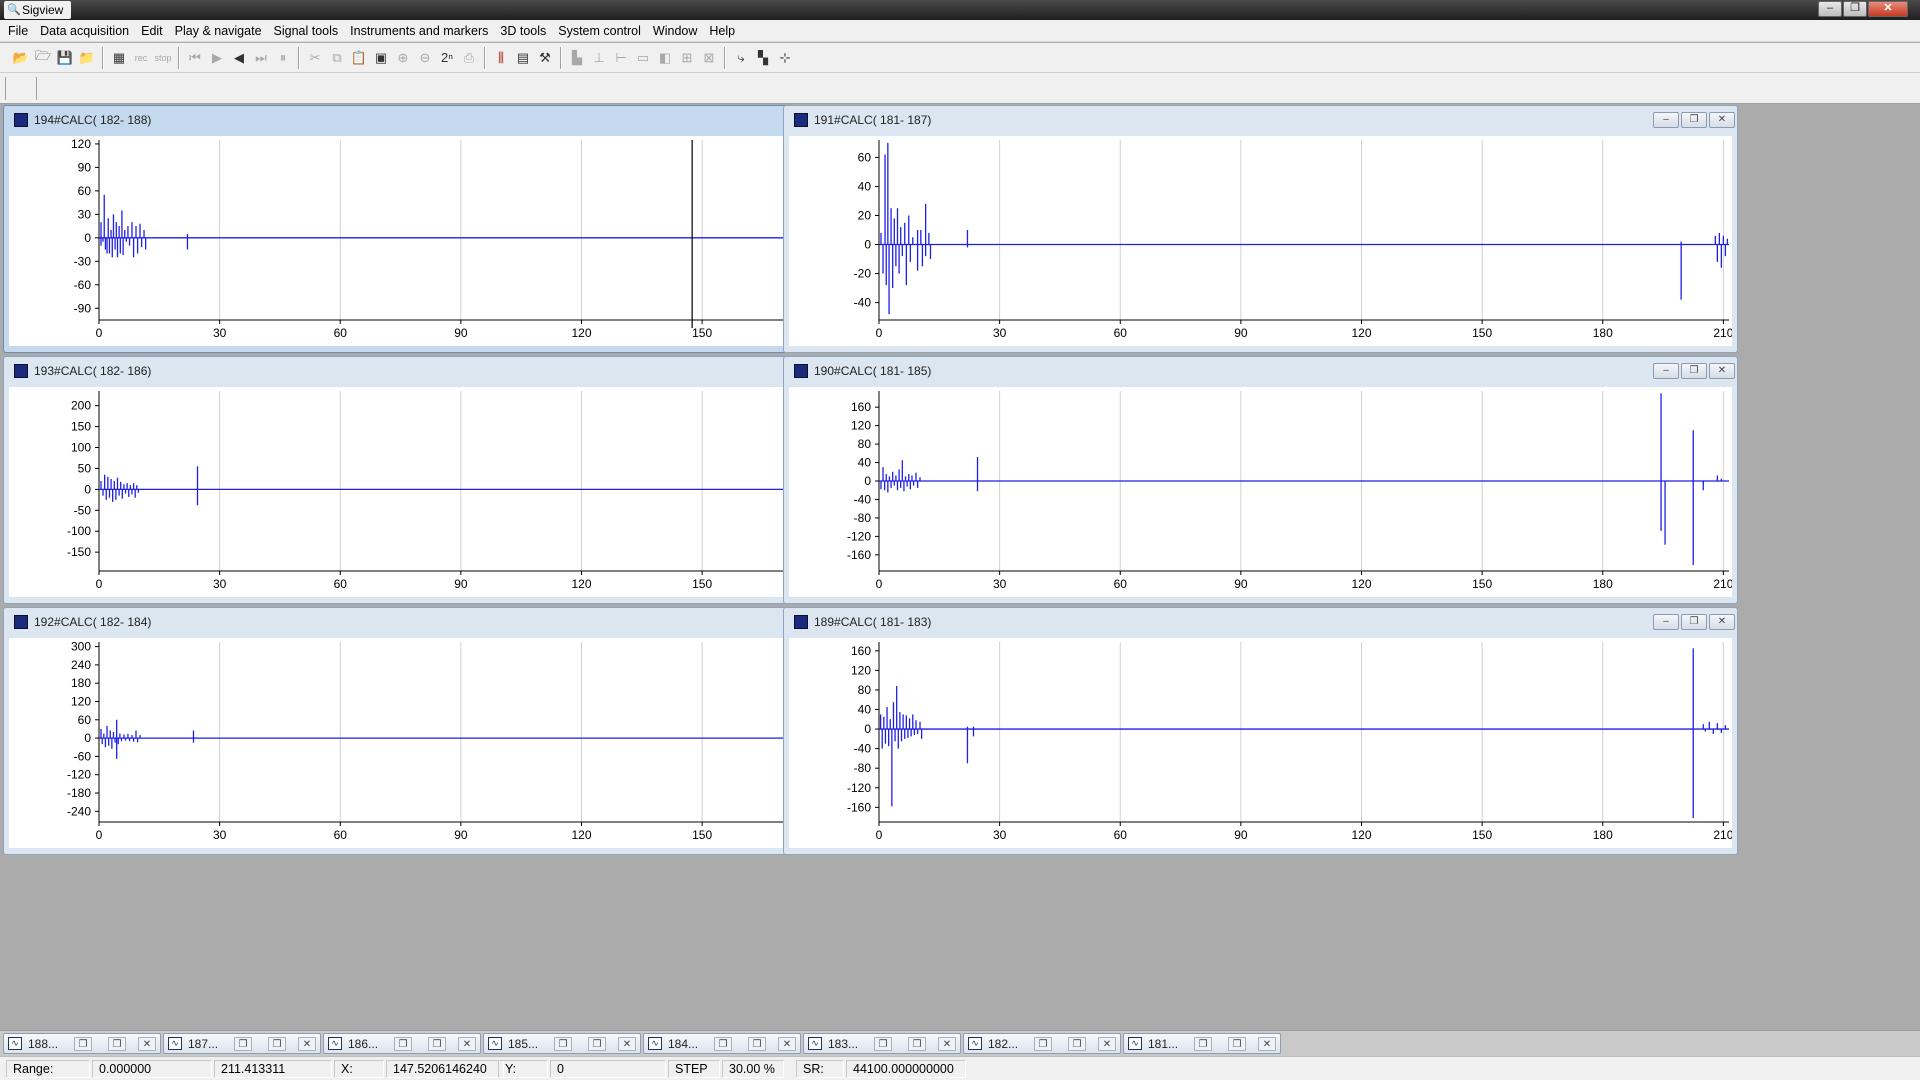  Describe the element at coordinates (152, 31) in the screenshot. I see `menu-edit: Edit` at that location.